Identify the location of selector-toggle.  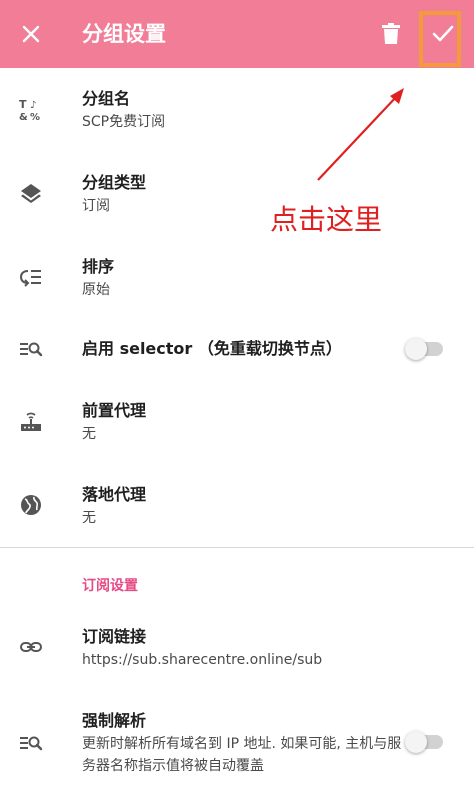
(424, 349).